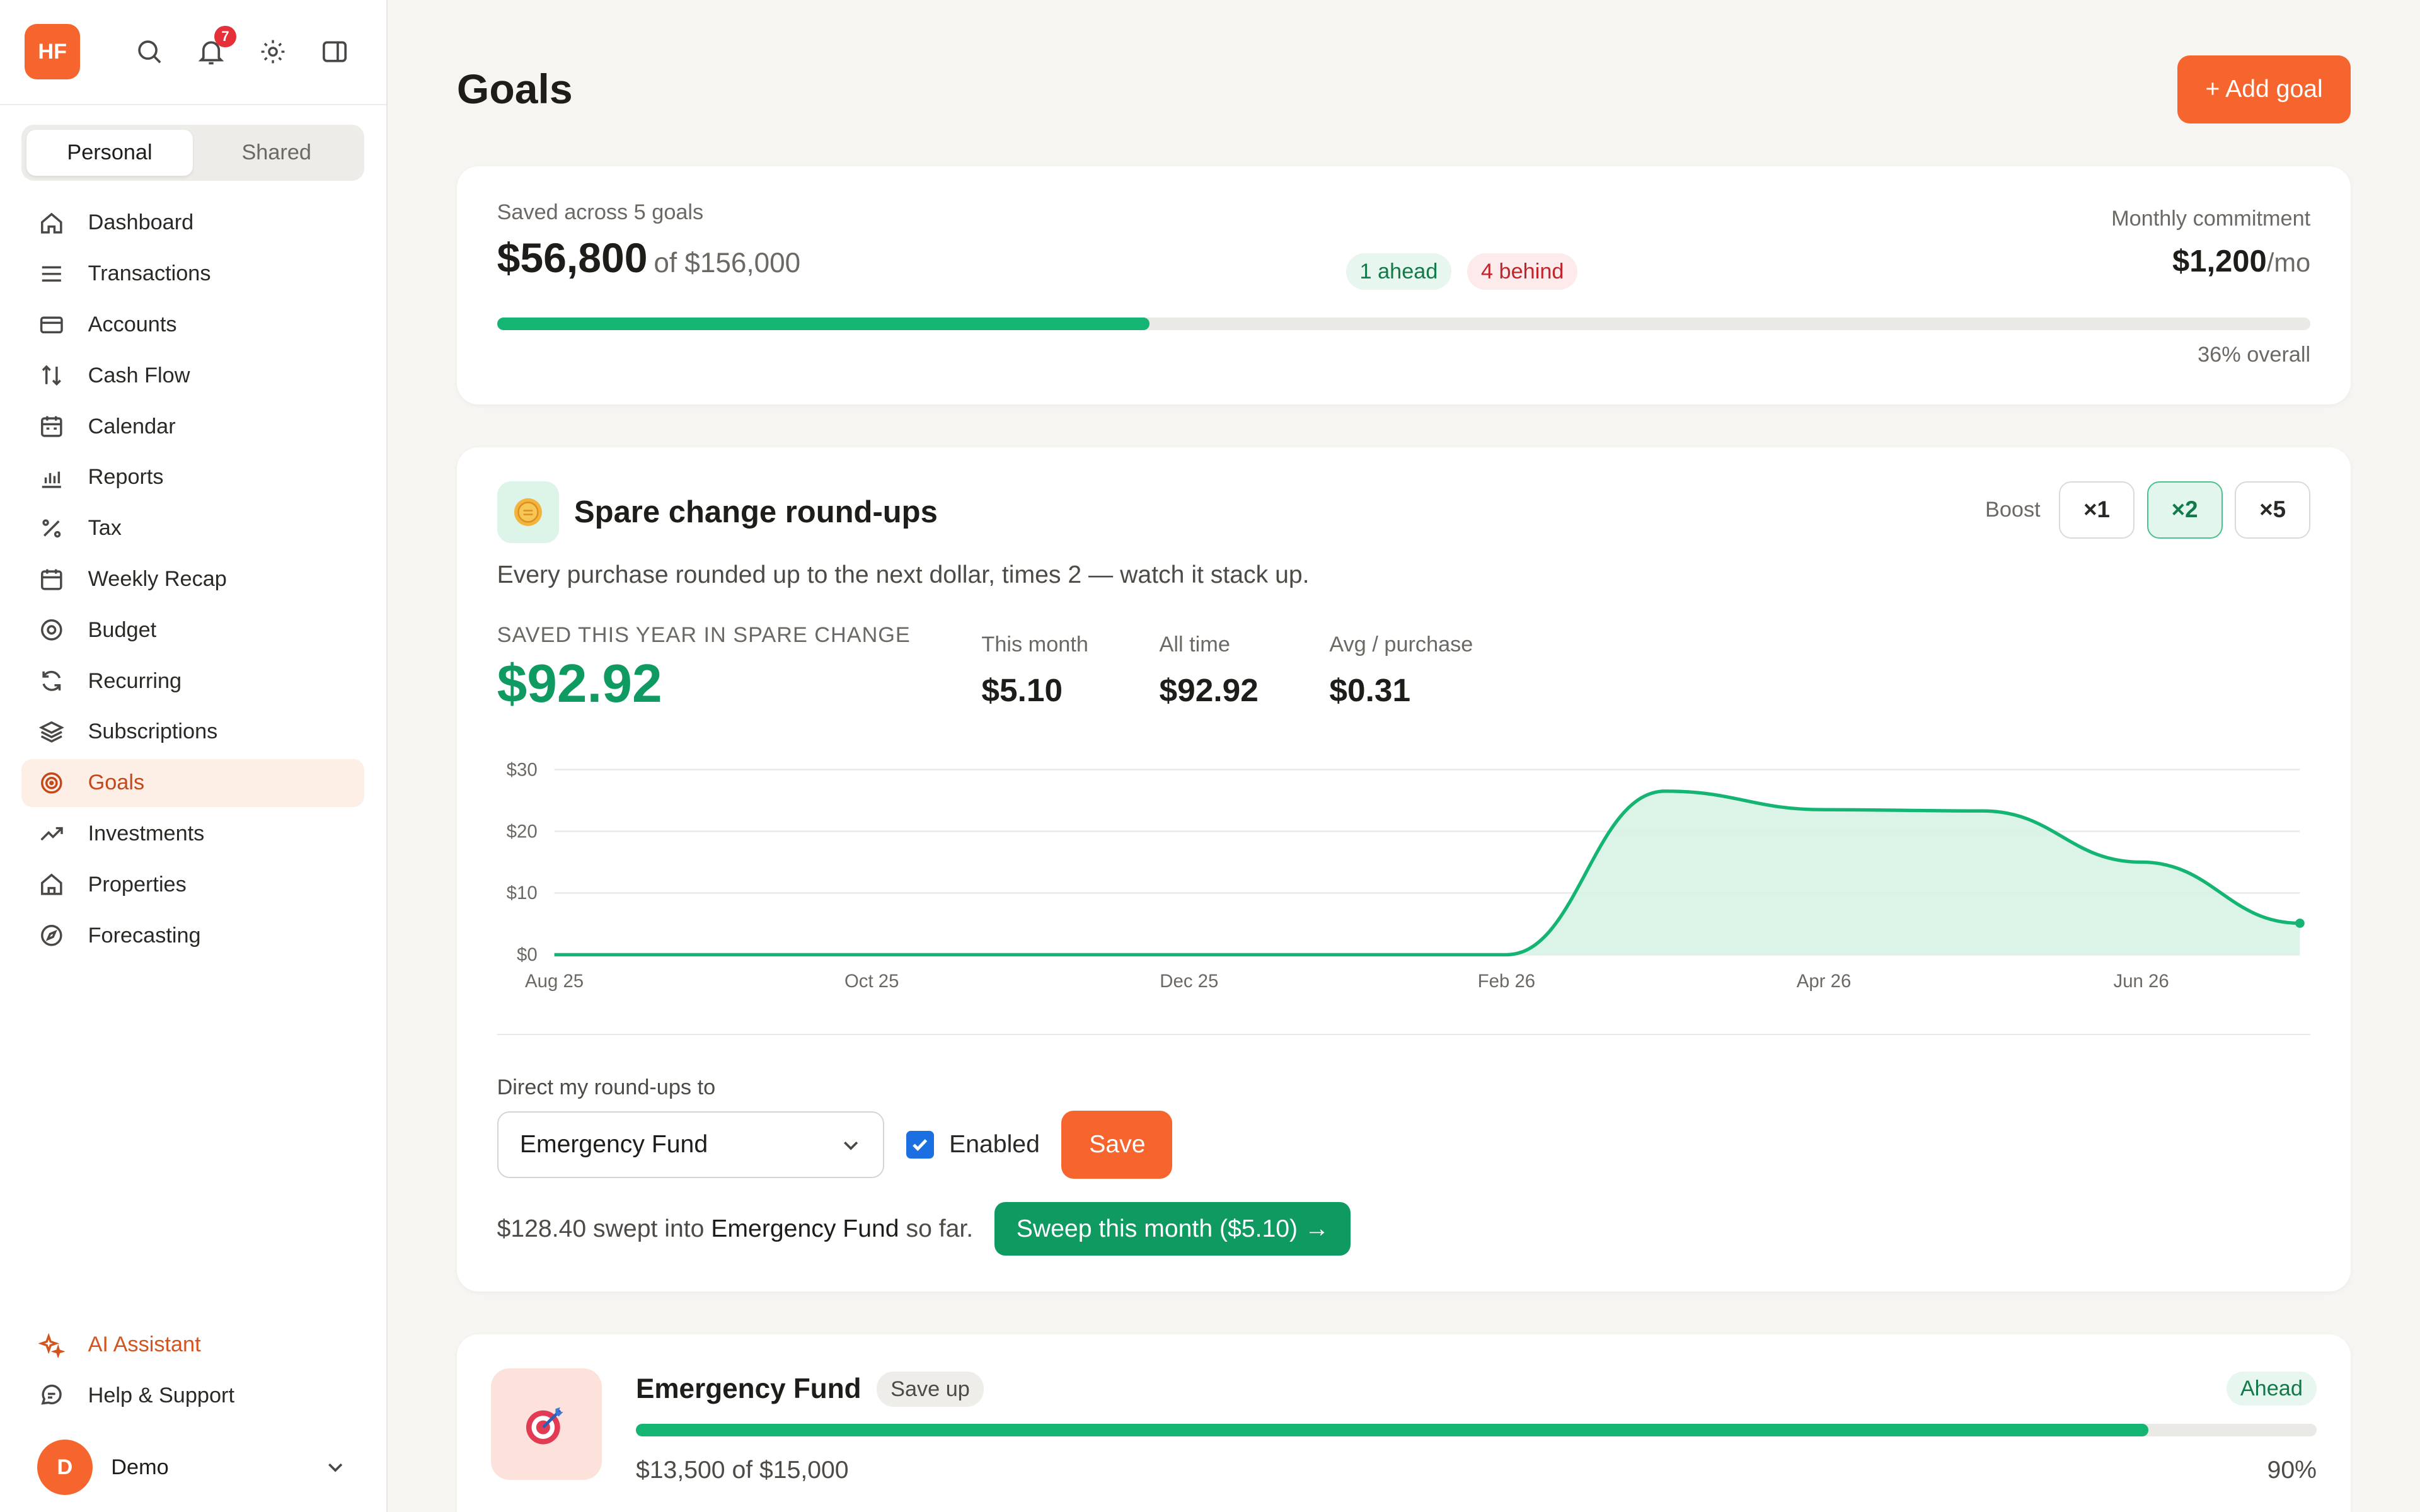 This screenshot has height=1512, width=2420. I want to click on goal-icon, so click(52, 783).